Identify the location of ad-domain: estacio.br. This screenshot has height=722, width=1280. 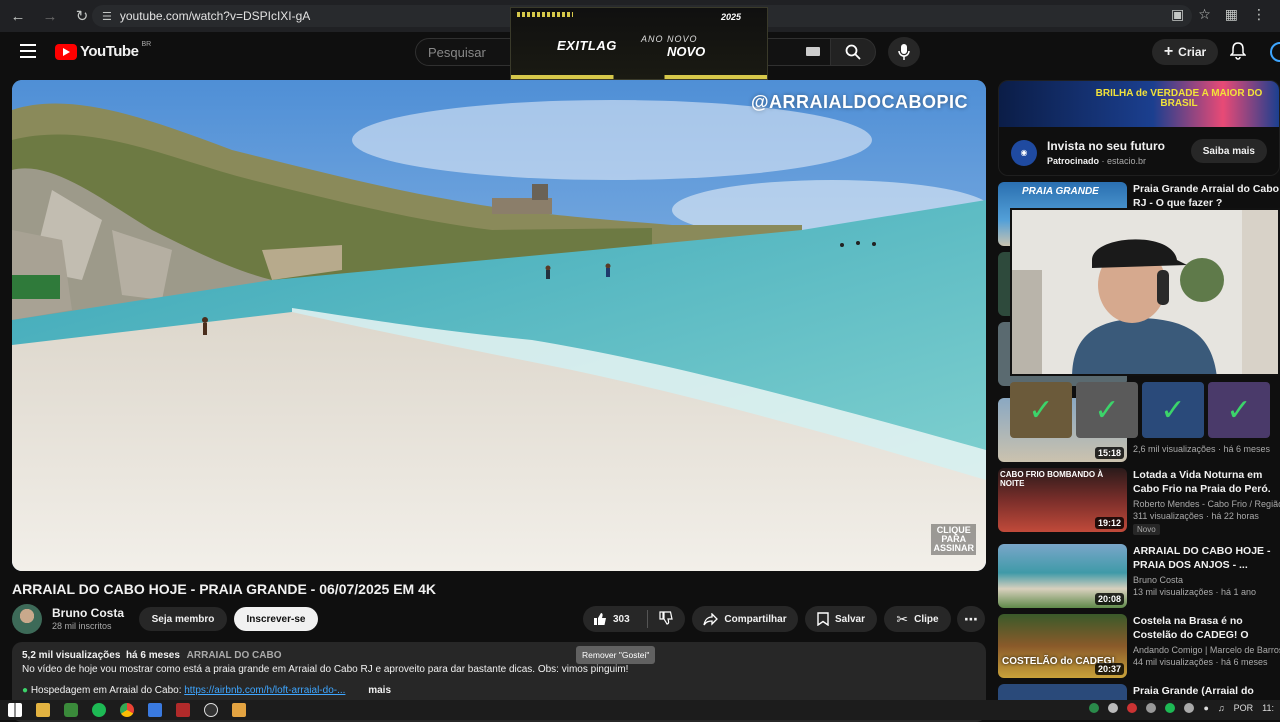
(1127, 161).